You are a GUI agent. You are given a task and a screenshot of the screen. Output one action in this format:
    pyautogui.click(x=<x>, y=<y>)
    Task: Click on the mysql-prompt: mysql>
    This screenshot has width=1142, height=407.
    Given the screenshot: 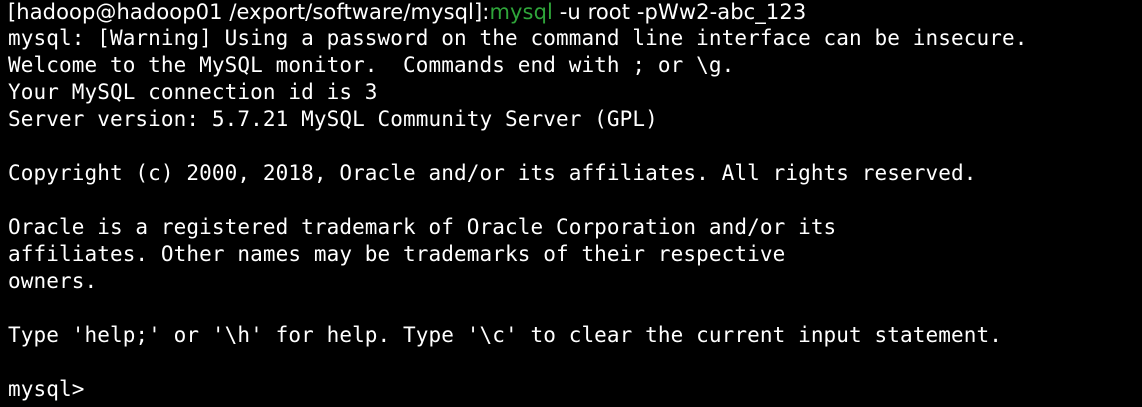 What is the action you would take?
    pyautogui.click(x=46, y=389)
    